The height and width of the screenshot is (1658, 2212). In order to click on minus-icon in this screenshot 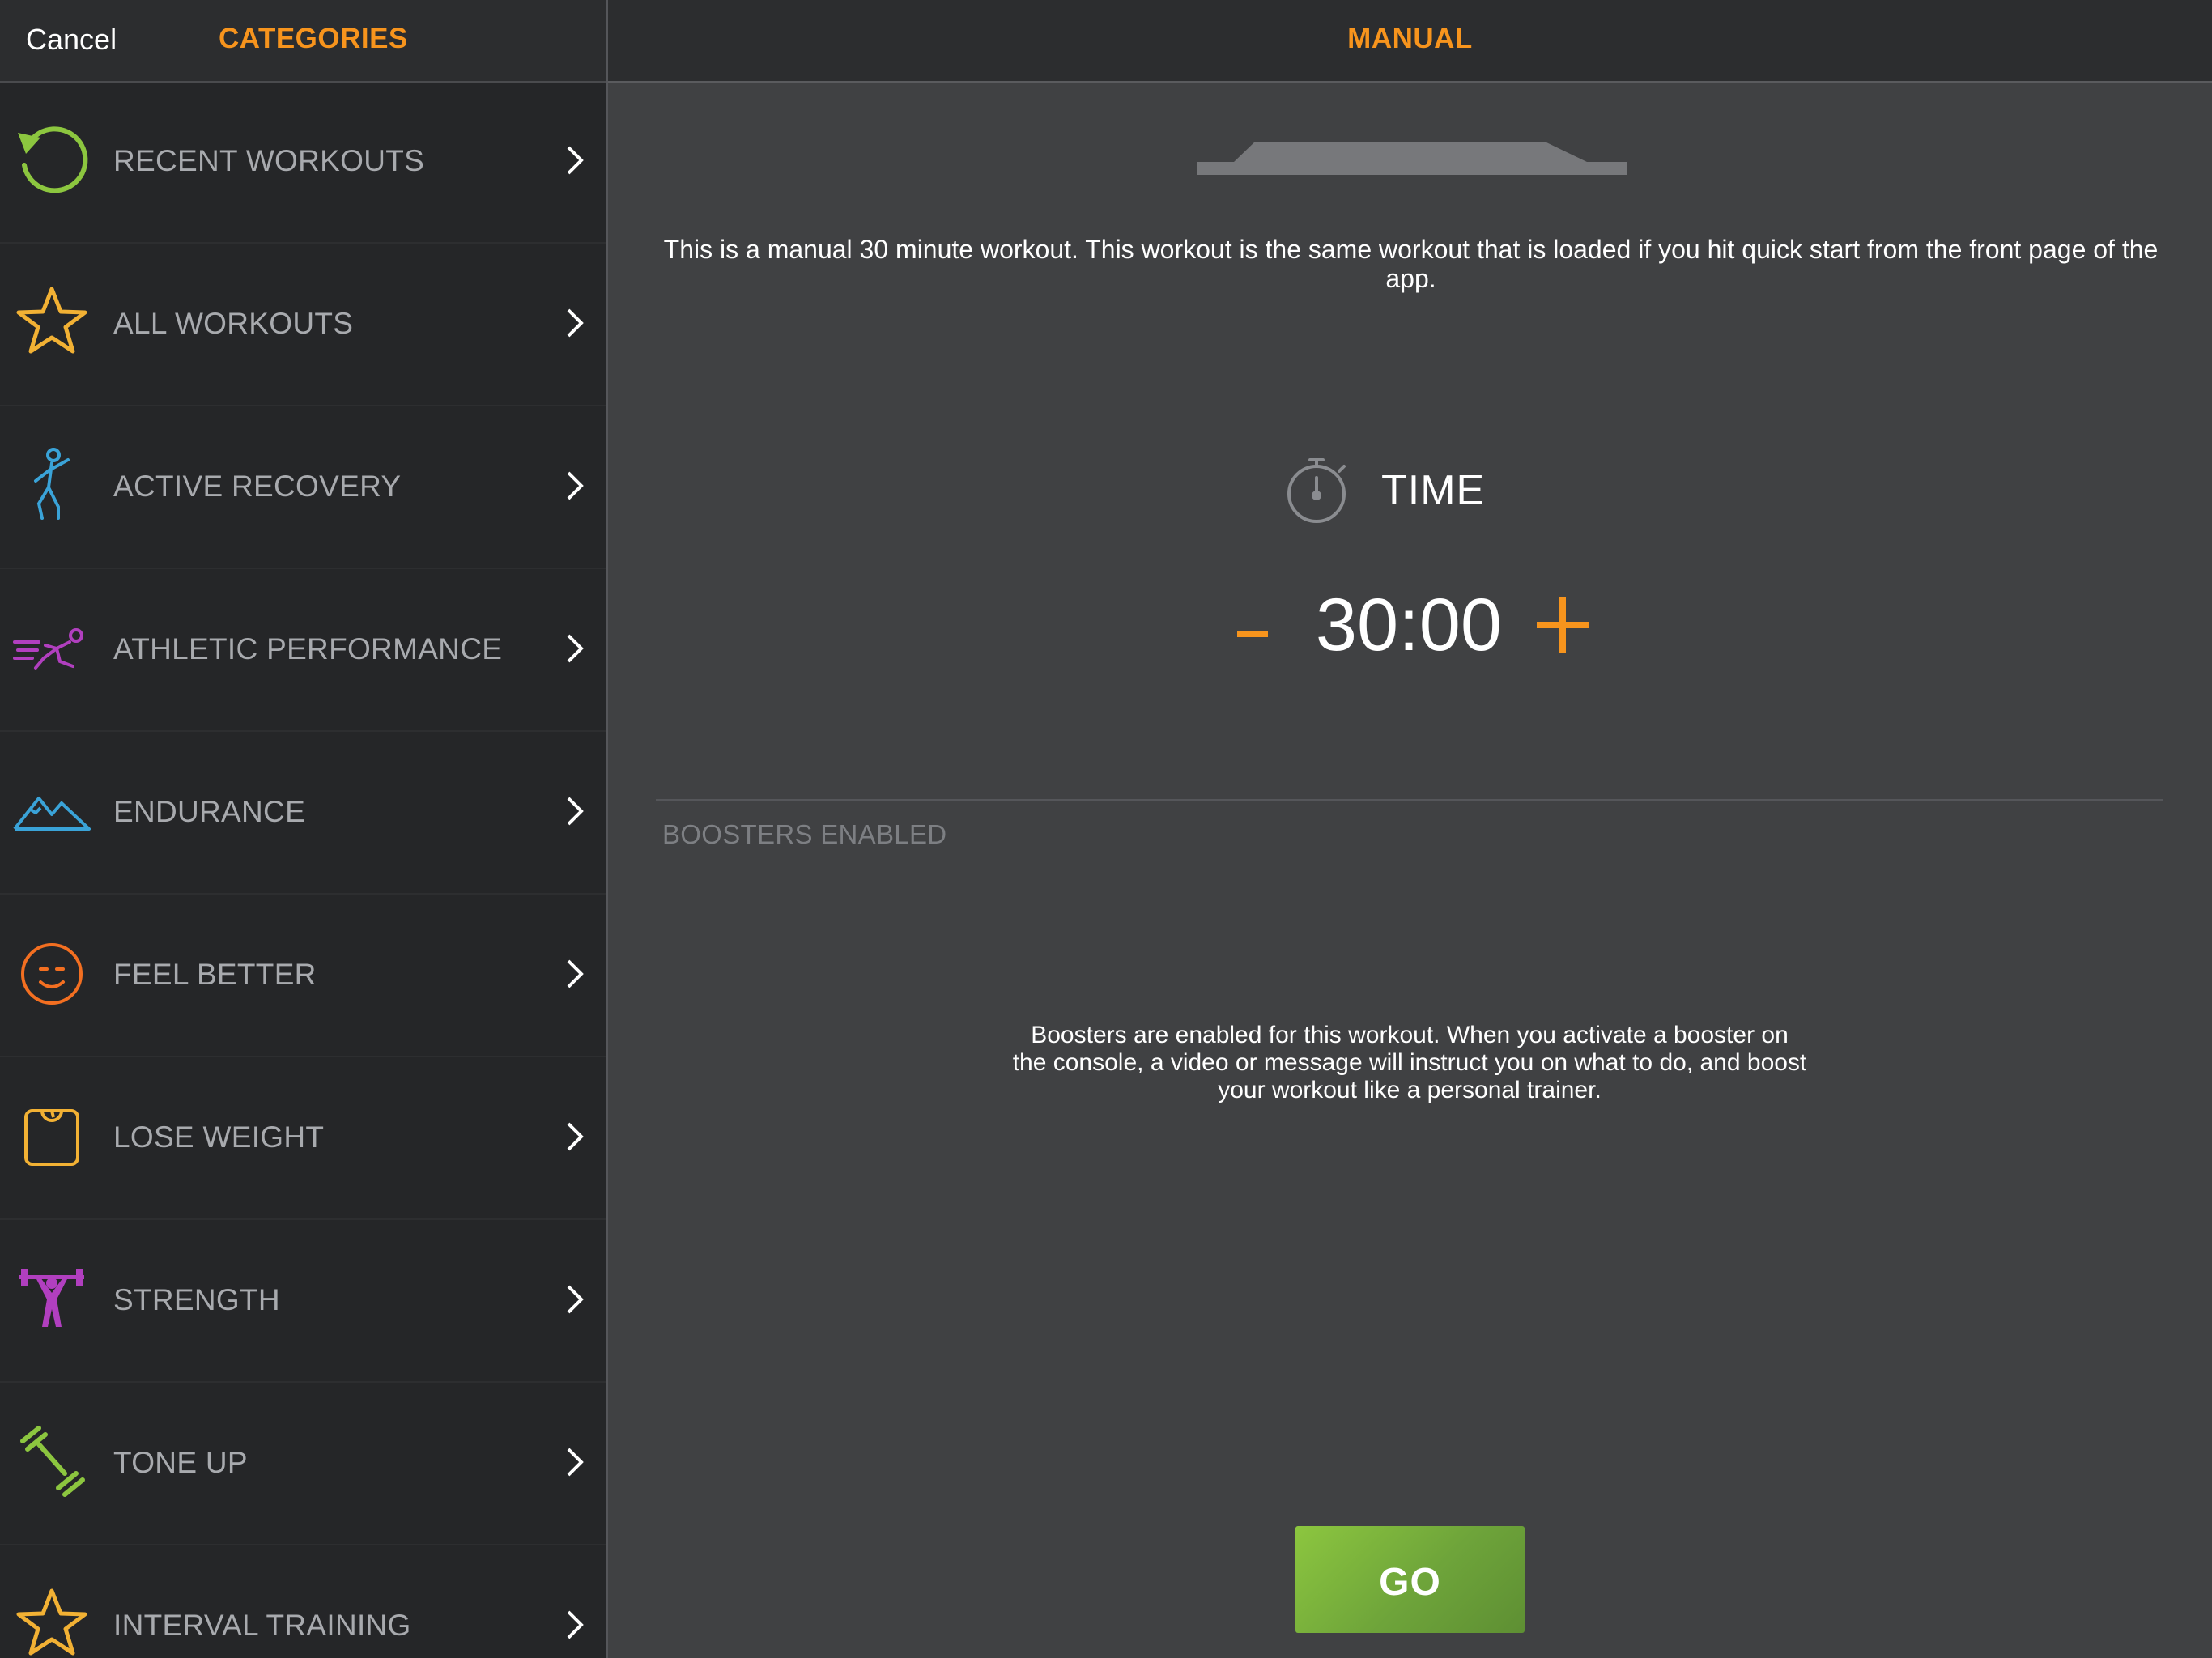, I will do `click(1253, 634)`.